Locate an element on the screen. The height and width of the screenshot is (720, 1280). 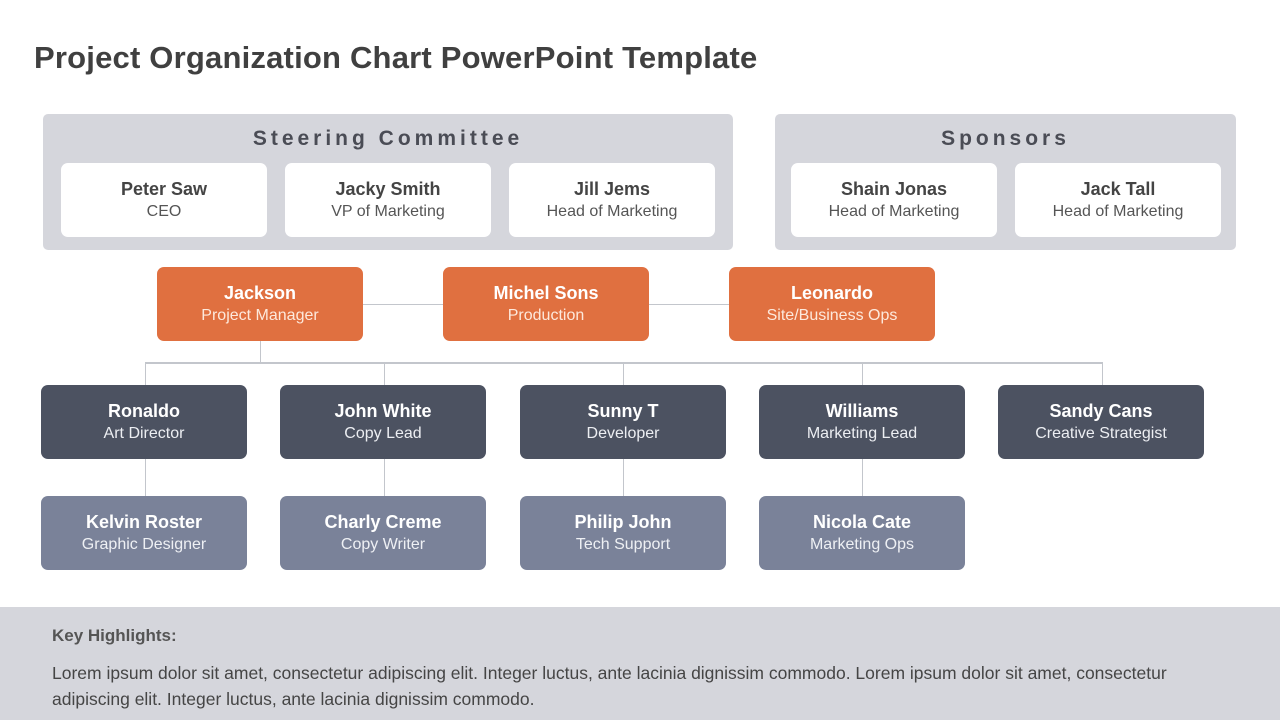
member-name: Charly Creme is located at coordinates (383, 522).